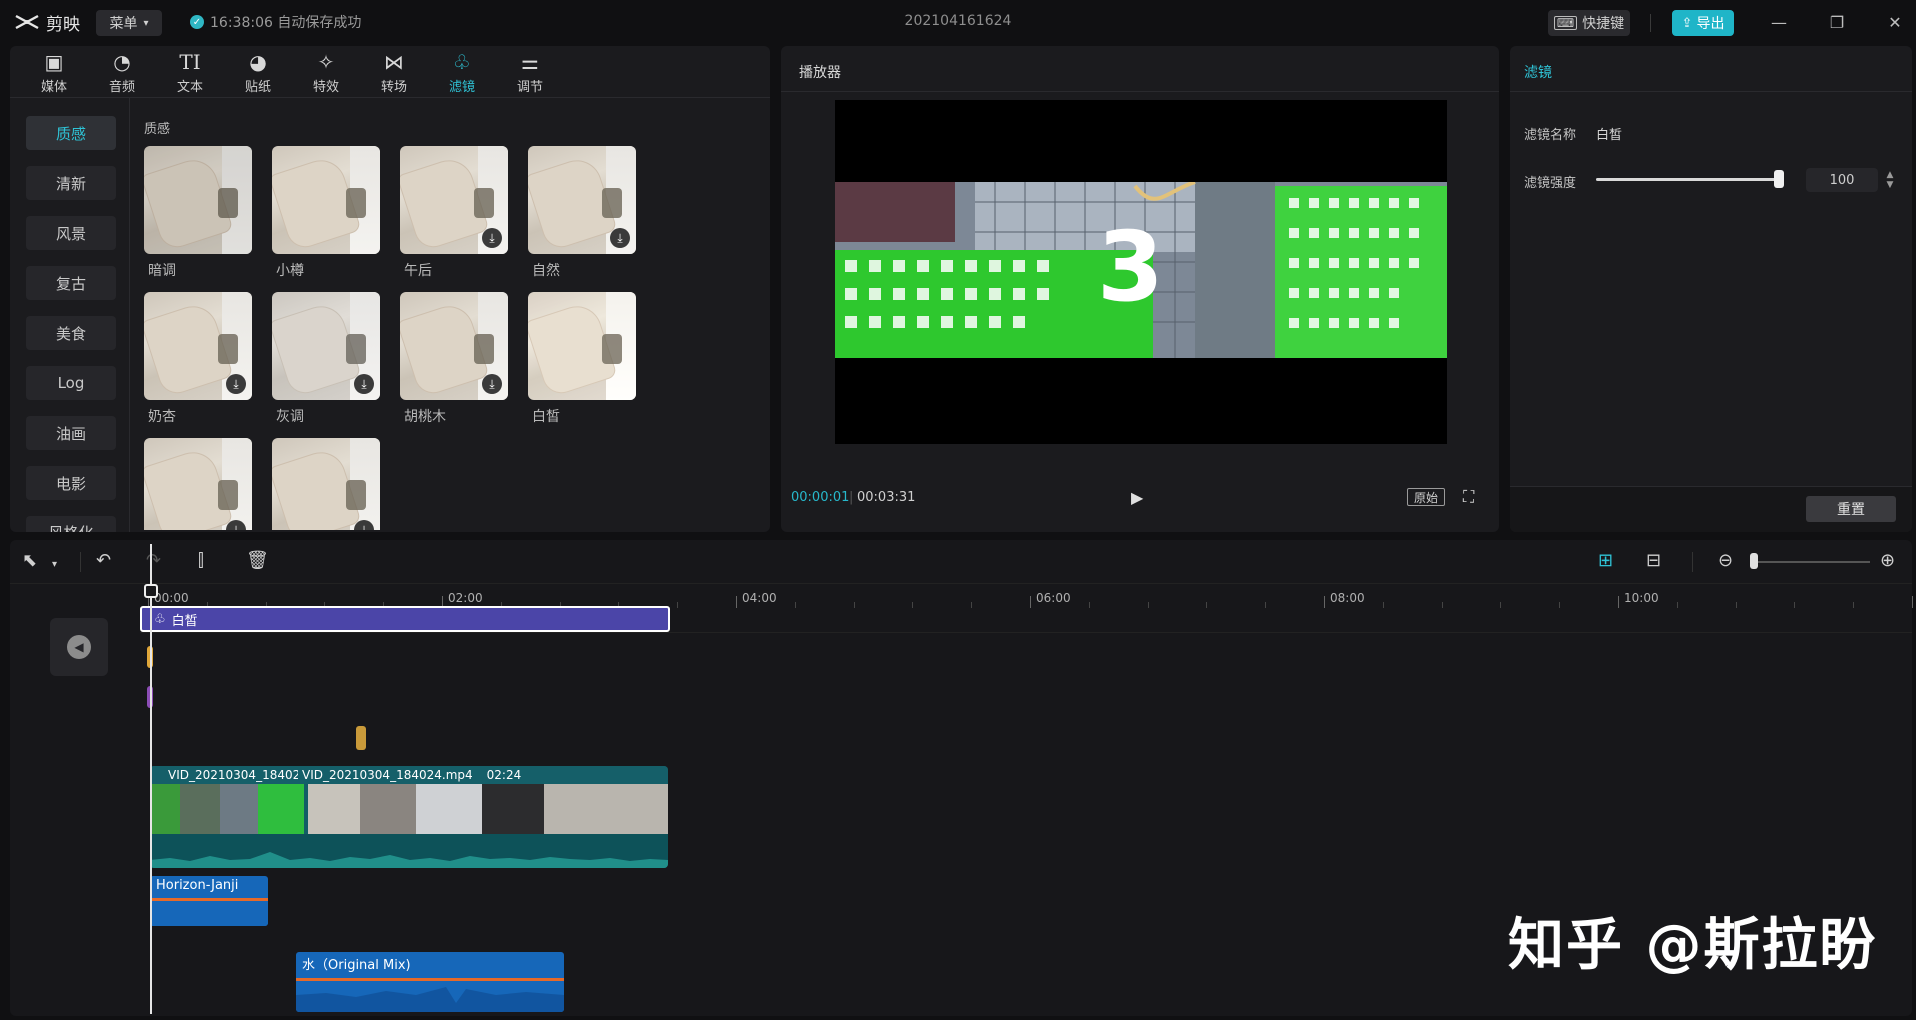 This screenshot has width=1916, height=1020. Describe the element at coordinates (409, 860) in the screenshot. I see `waveform-graphic` at that location.